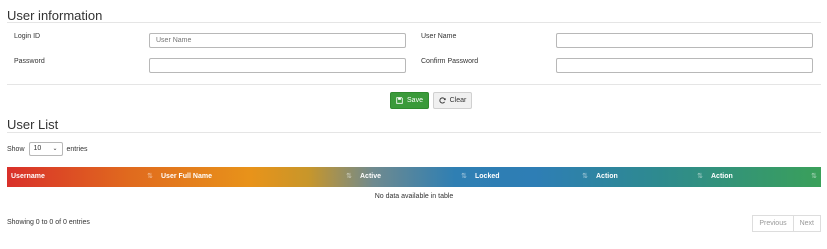 The image size is (827, 249). I want to click on confirm-password-input, so click(684, 65).